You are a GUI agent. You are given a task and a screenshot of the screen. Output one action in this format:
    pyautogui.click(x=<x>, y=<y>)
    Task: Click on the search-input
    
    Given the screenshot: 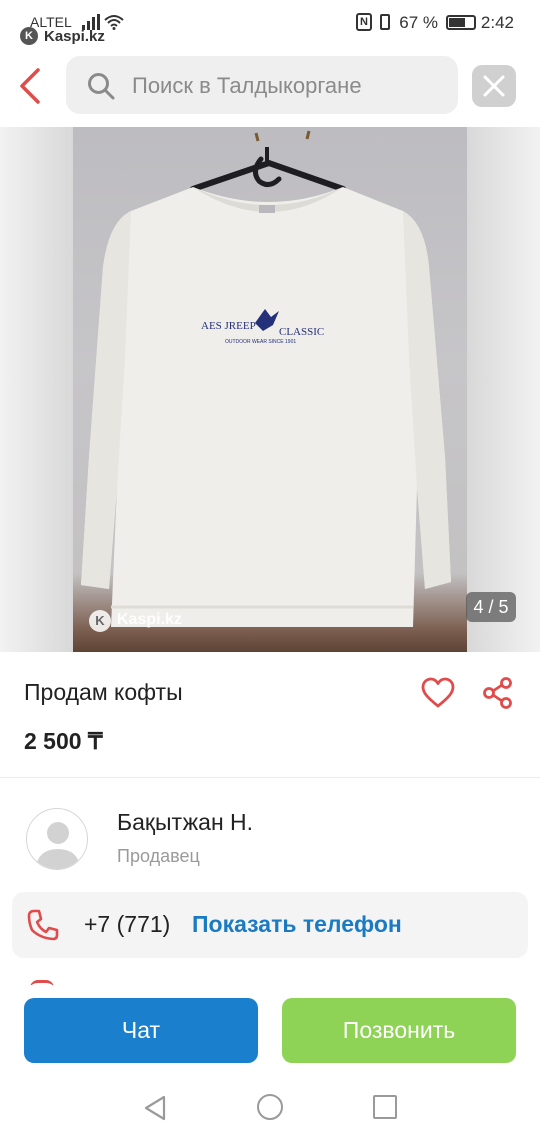 What is the action you would take?
    pyautogui.click(x=287, y=86)
    